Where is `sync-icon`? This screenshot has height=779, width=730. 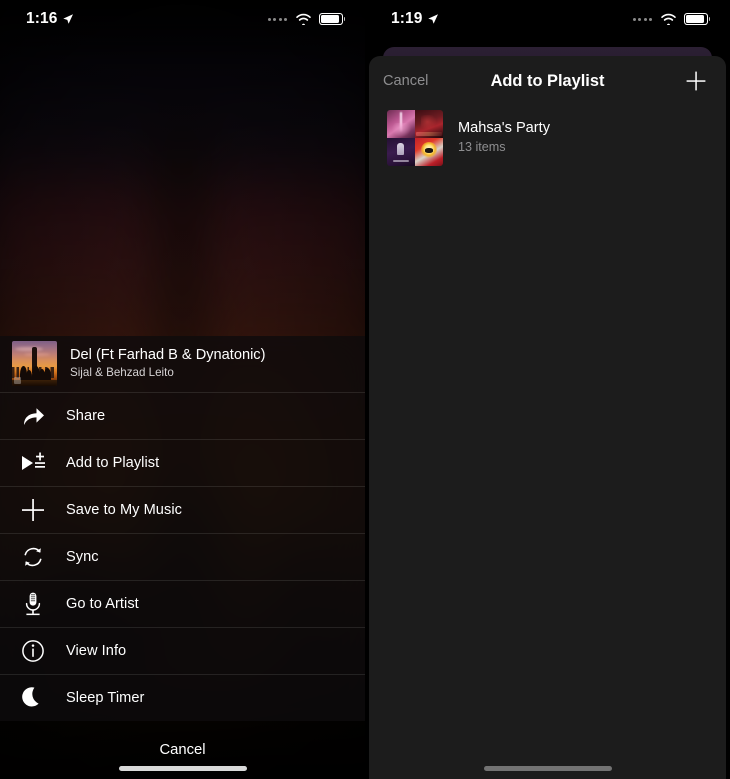 sync-icon is located at coordinates (33, 557).